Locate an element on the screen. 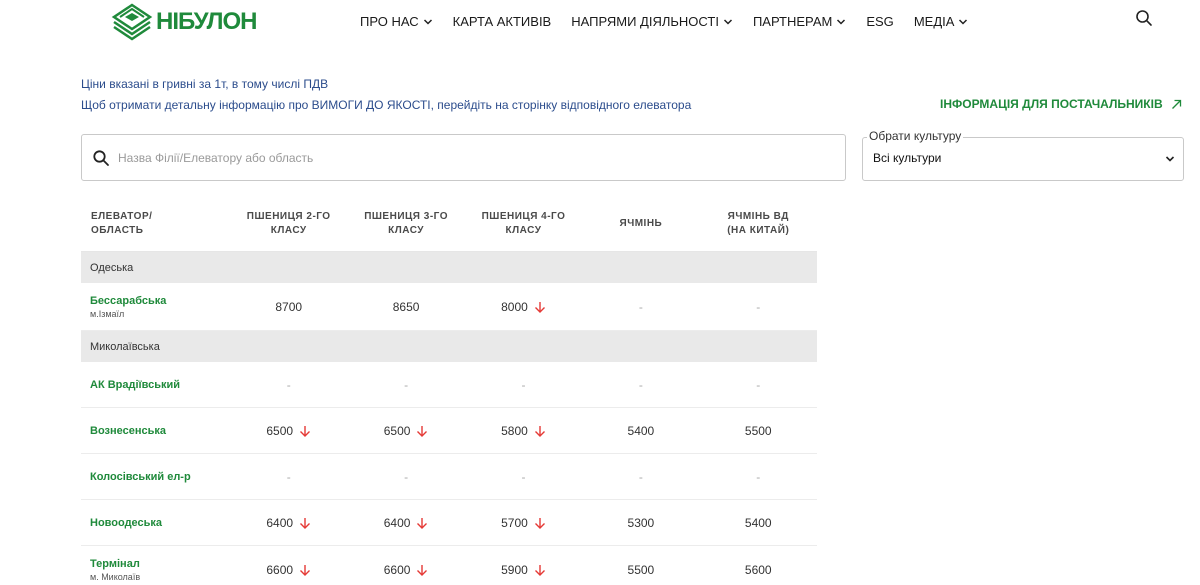 This screenshot has width=1200, height=585. table-row: Бессарабська м.Ізмаїл 8700 8650 8000 - - is located at coordinates (449, 307).